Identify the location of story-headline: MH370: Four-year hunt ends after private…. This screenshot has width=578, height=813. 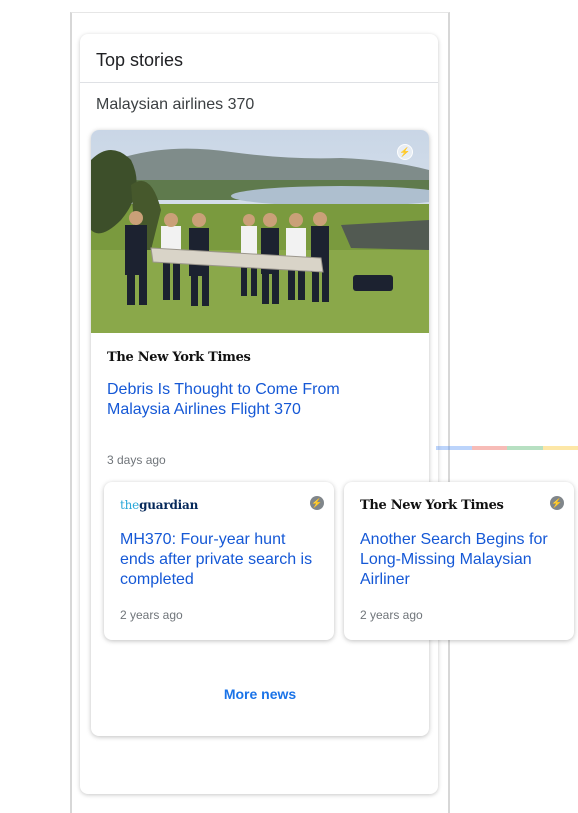
(220, 560).